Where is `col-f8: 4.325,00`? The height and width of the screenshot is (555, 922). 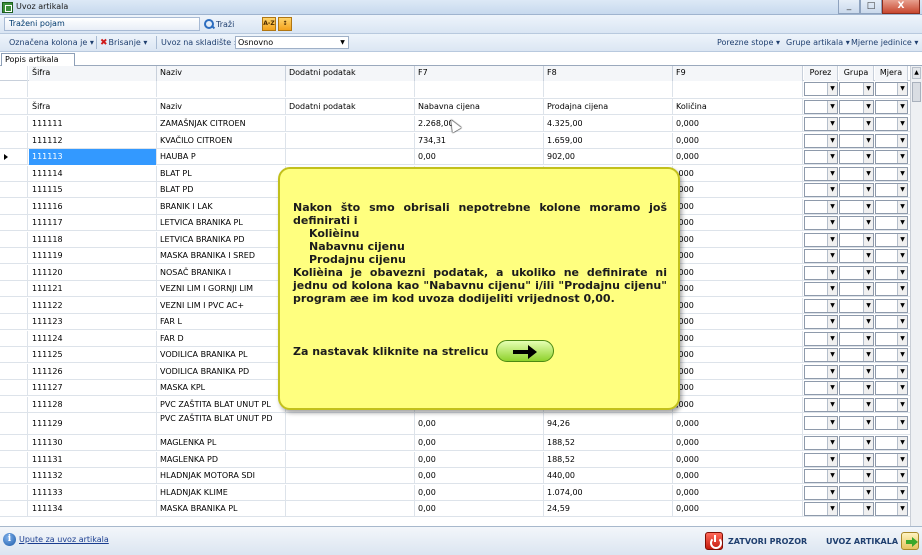
col-f8: 4.325,00 is located at coordinates (608, 124).